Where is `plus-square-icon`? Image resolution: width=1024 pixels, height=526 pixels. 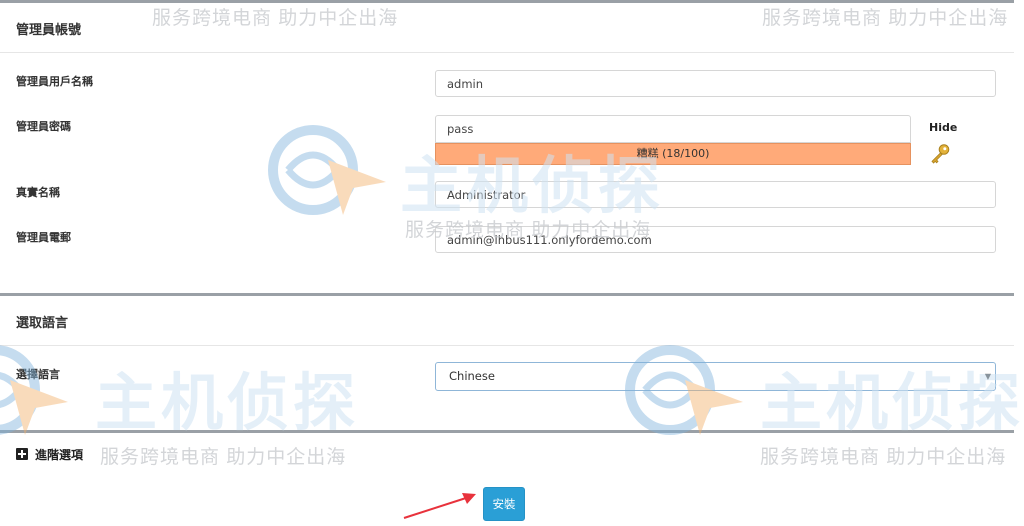
plus-square-icon is located at coordinates (22, 454).